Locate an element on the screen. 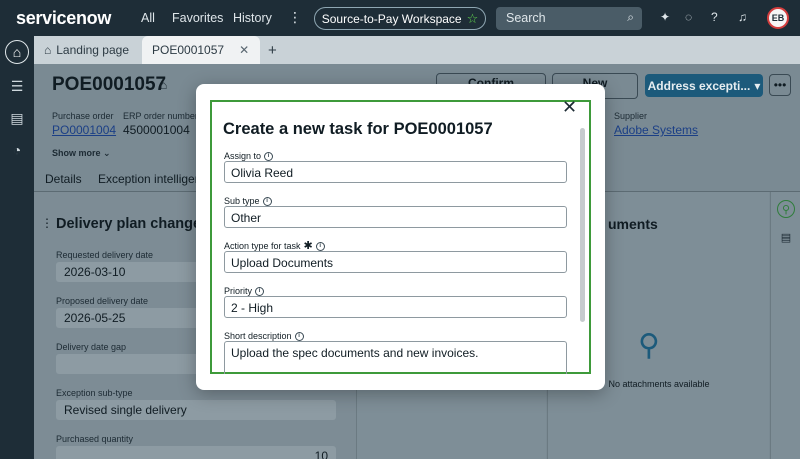 This screenshot has height=459, width=800. modal-title: Create a new task for POE0001057 is located at coordinates (358, 129).